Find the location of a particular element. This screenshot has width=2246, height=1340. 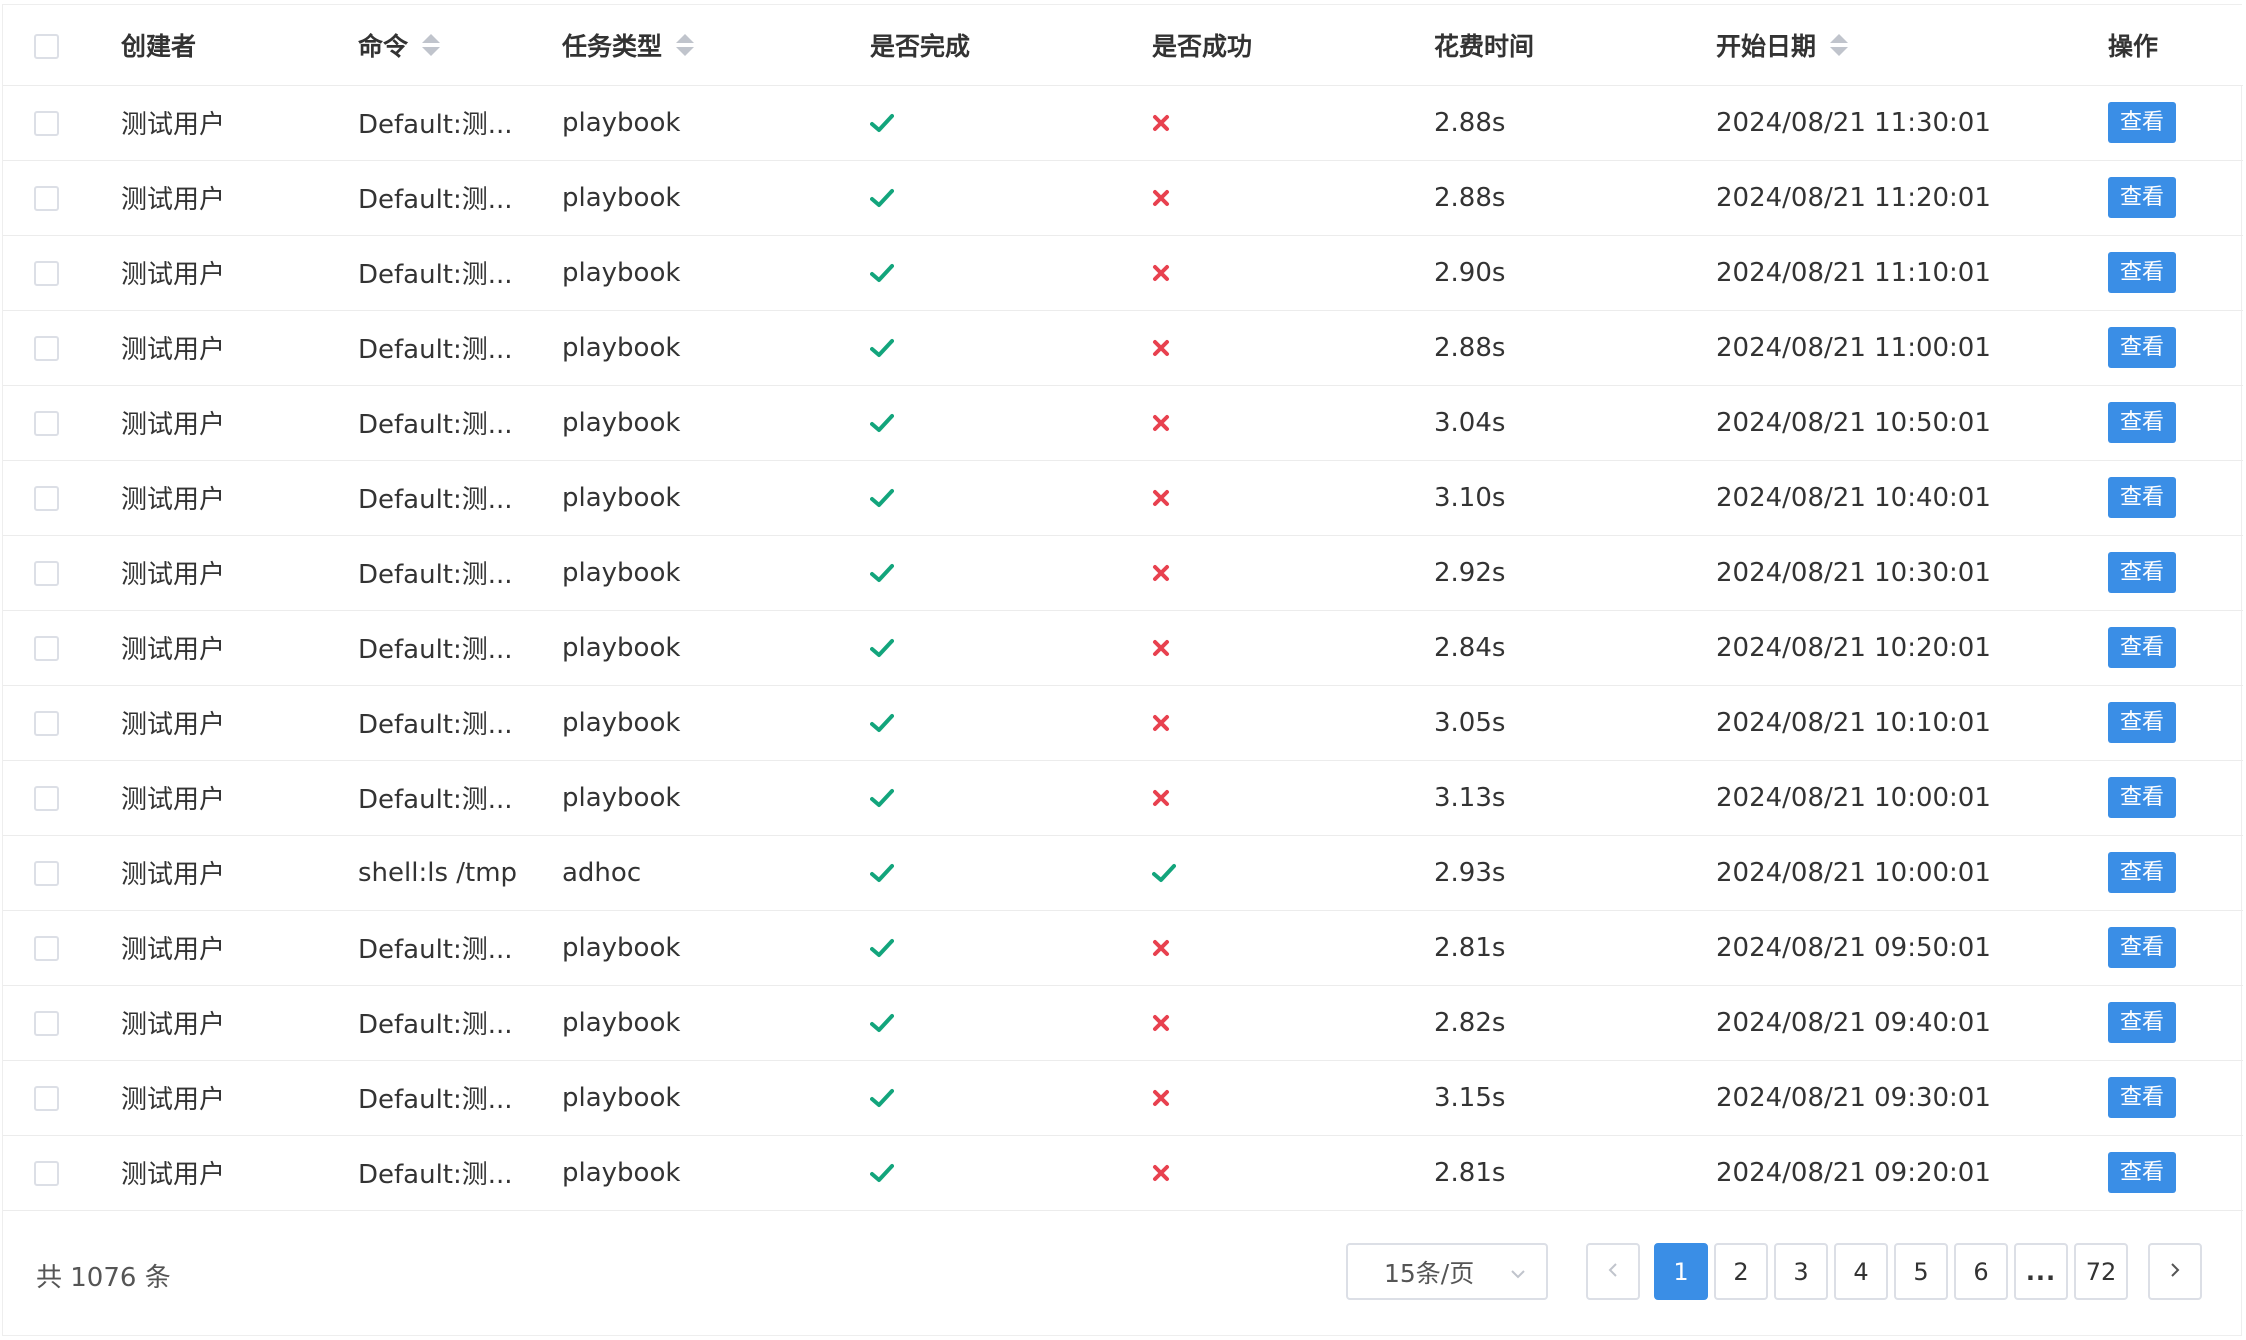

page-button-4: 4 is located at coordinates (1861, 1271).